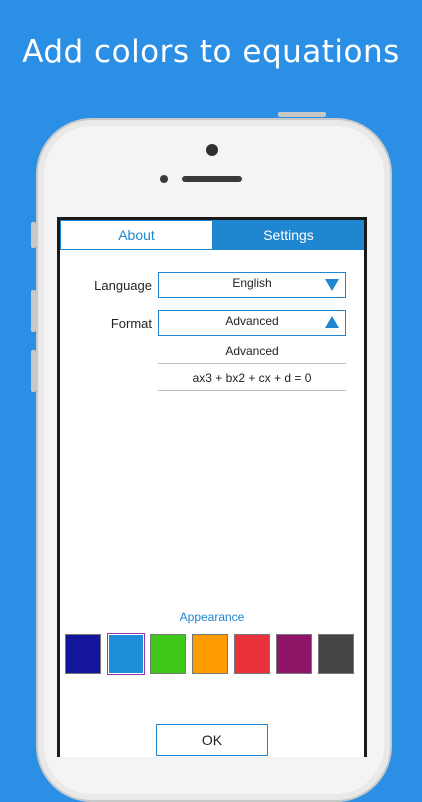  What do you see at coordinates (212, 179) in the screenshot?
I see `earpiece-speaker` at bounding box center [212, 179].